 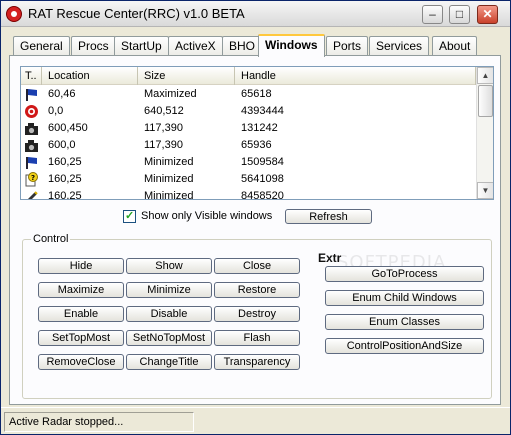 What do you see at coordinates (487, 14) in the screenshot?
I see `close-button: ✕` at bounding box center [487, 14].